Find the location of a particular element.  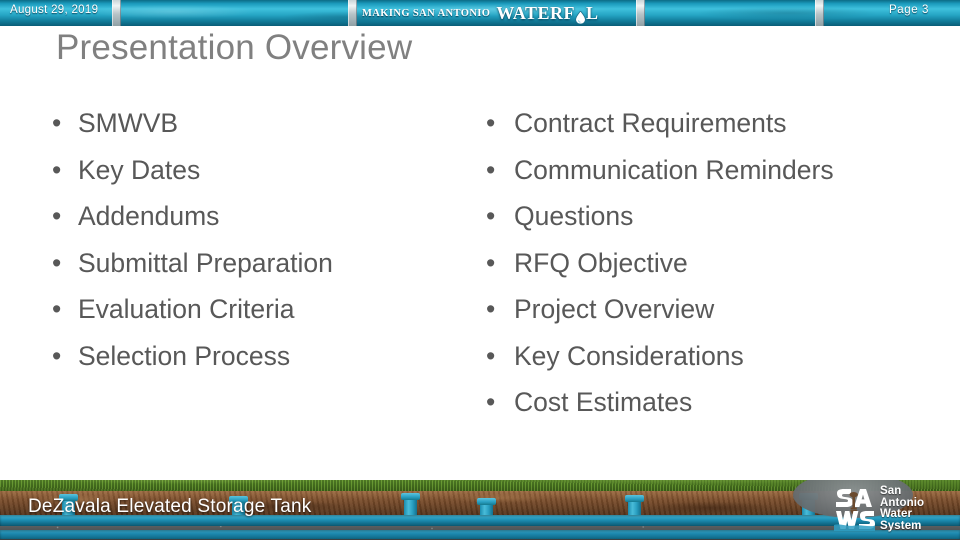

list-item-label: RFQ Objective is located at coordinates (601, 262).